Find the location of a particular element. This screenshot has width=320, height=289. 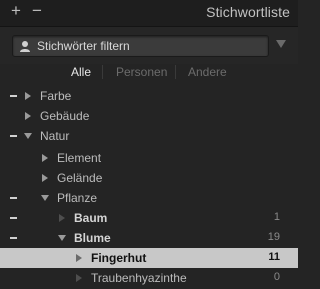

tree-item-element: Element is located at coordinates (149, 158).